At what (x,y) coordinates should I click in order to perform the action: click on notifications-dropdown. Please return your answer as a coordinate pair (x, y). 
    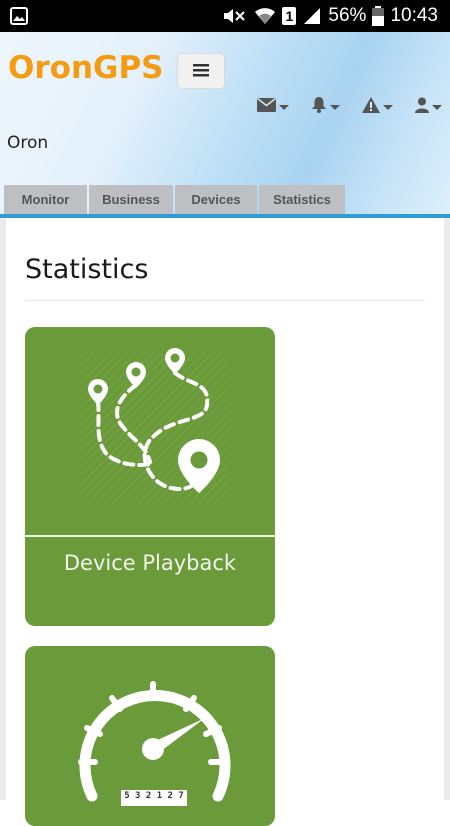
    Looking at the image, I should click on (325, 106).